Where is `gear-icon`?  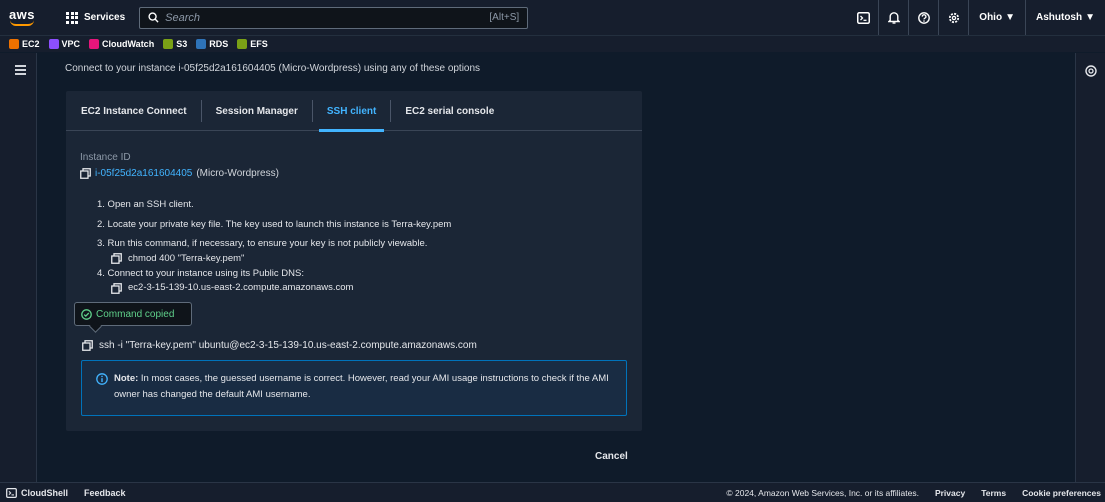 gear-icon is located at coordinates (953, 17).